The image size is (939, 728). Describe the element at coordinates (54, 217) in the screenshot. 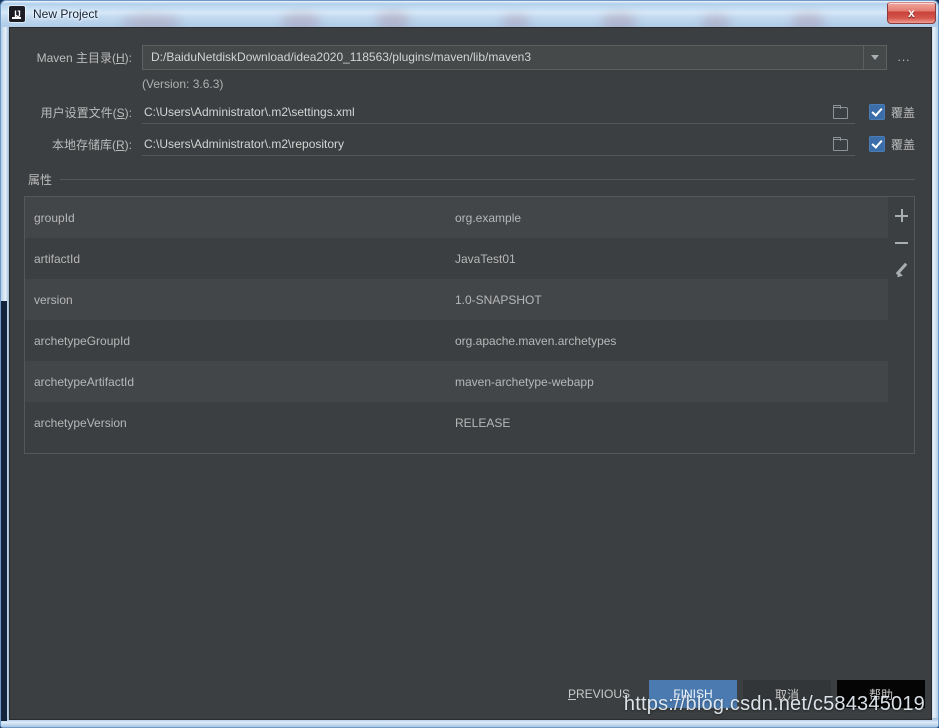

I see `property-key: groupId` at that location.